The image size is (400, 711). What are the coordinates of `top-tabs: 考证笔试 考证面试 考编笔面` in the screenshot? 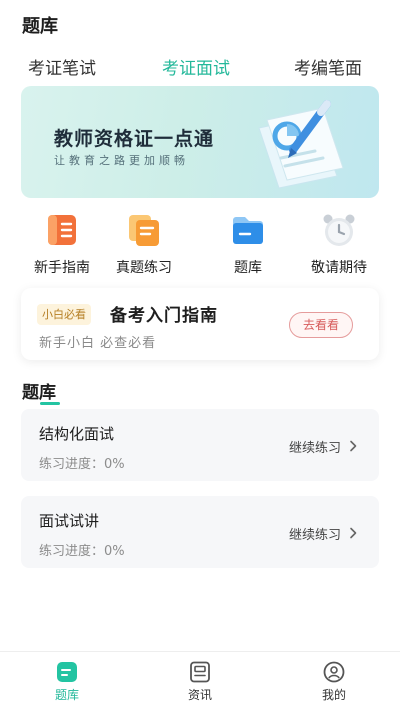 It's located at (200, 68).